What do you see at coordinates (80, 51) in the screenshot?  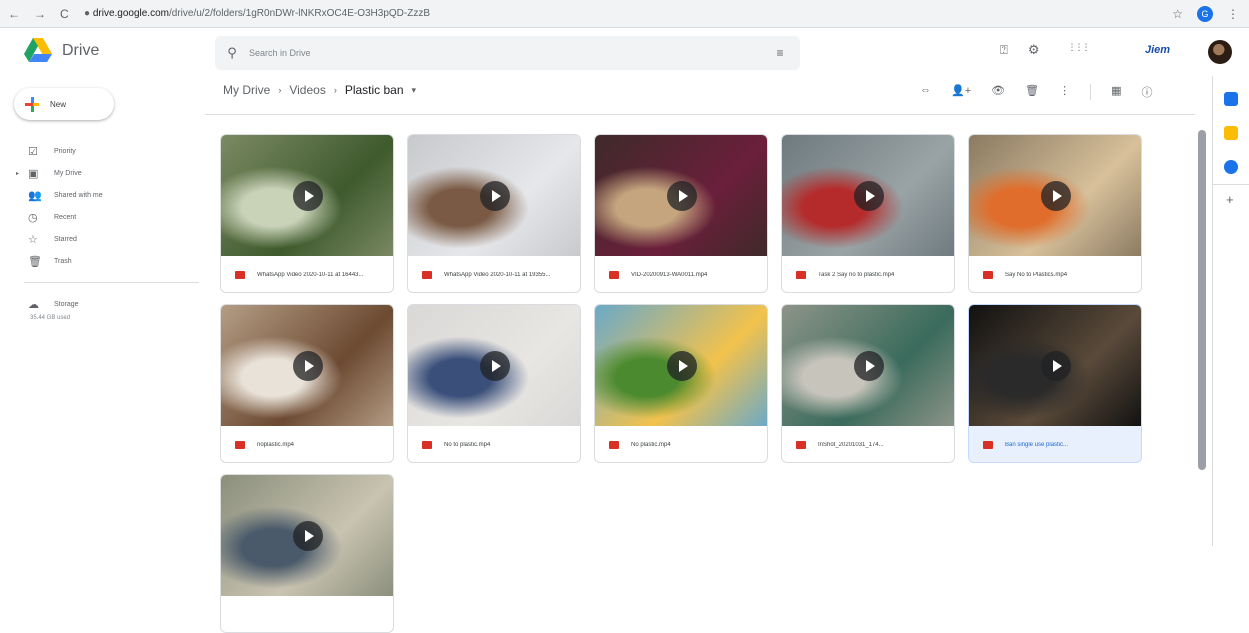 I see `app-name: Drive` at bounding box center [80, 51].